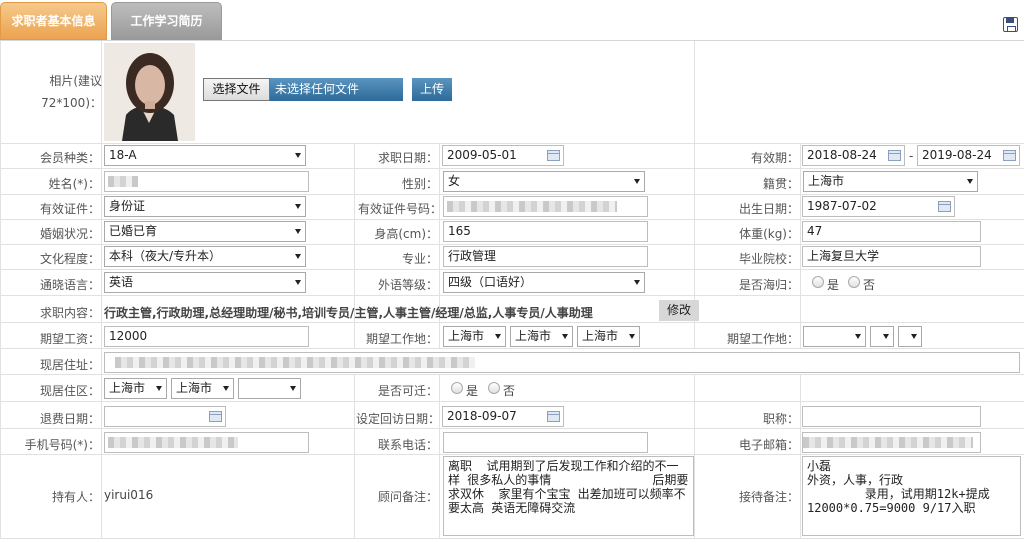 The image size is (1024, 542). I want to click on validity-to-field: 2019-08-24, so click(968, 155).